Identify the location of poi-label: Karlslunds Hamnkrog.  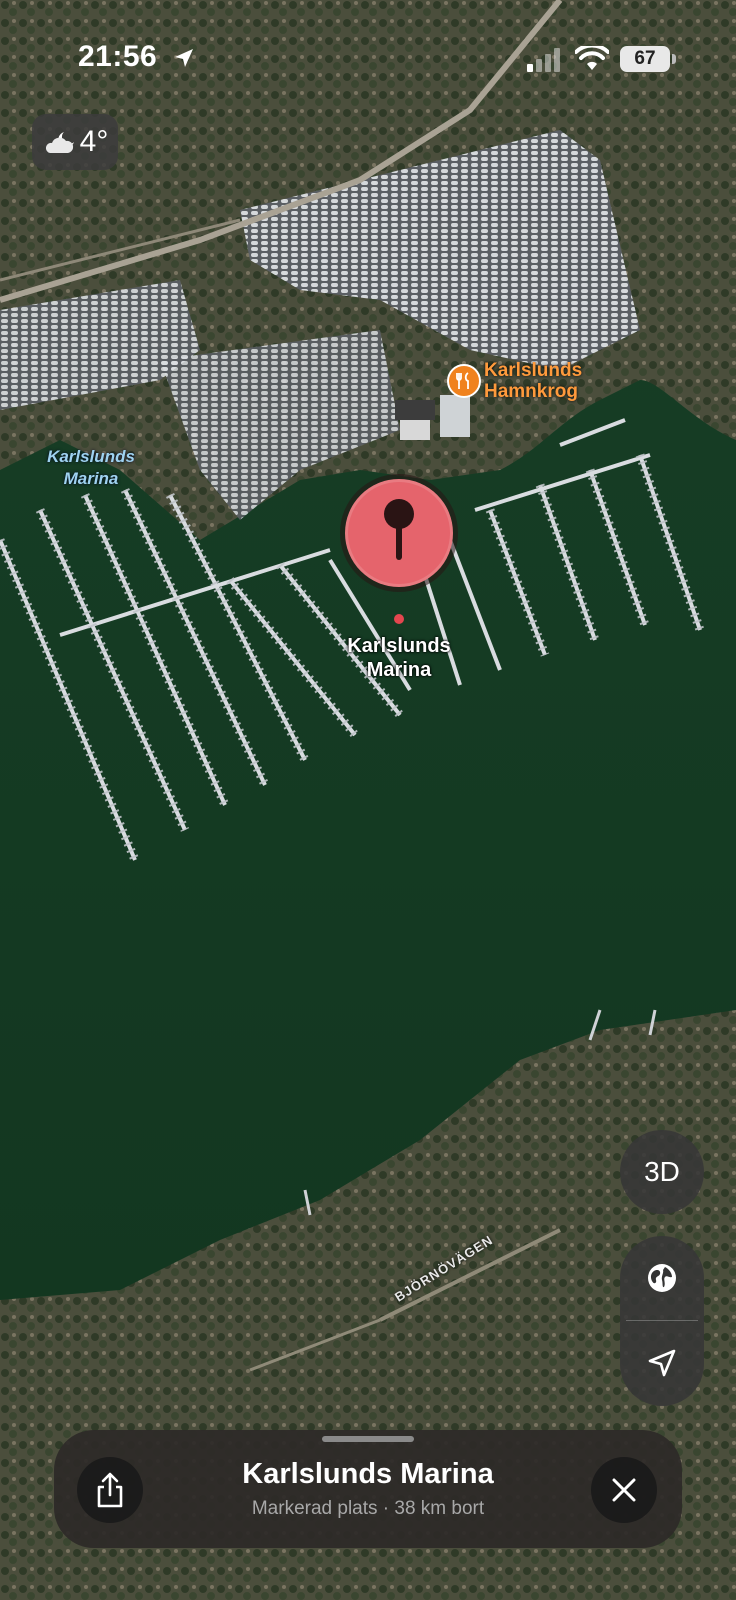
(539, 381).